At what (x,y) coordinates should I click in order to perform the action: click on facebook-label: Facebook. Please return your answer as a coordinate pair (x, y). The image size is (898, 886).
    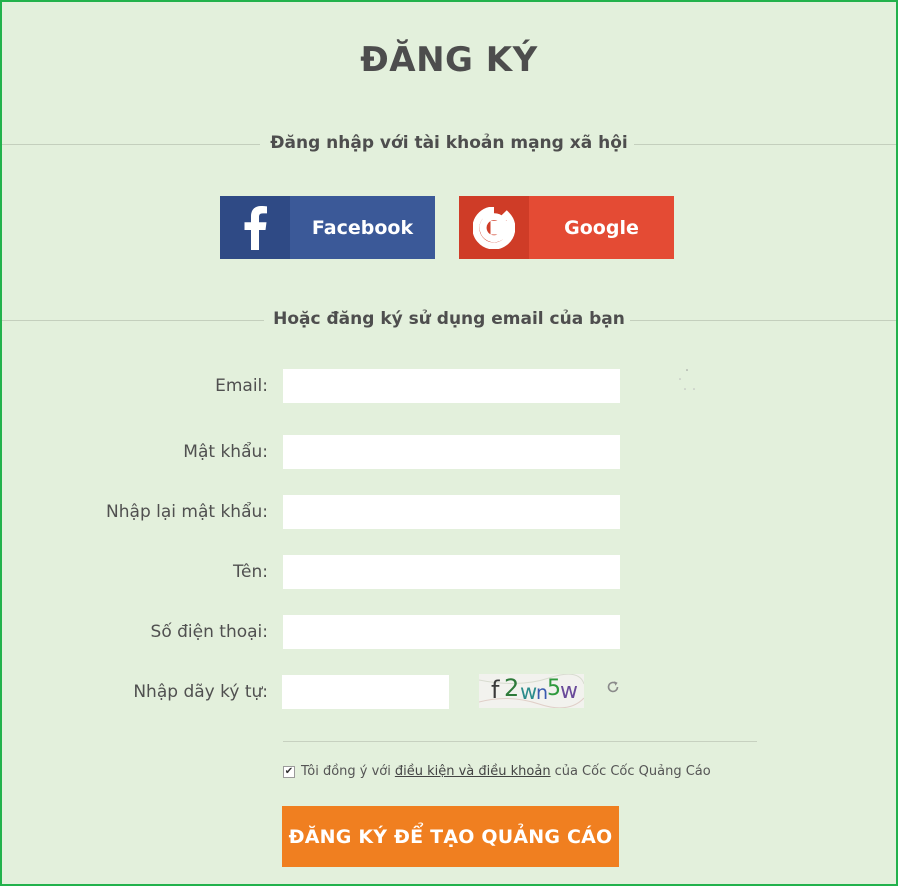
    Looking at the image, I should click on (362, 227).